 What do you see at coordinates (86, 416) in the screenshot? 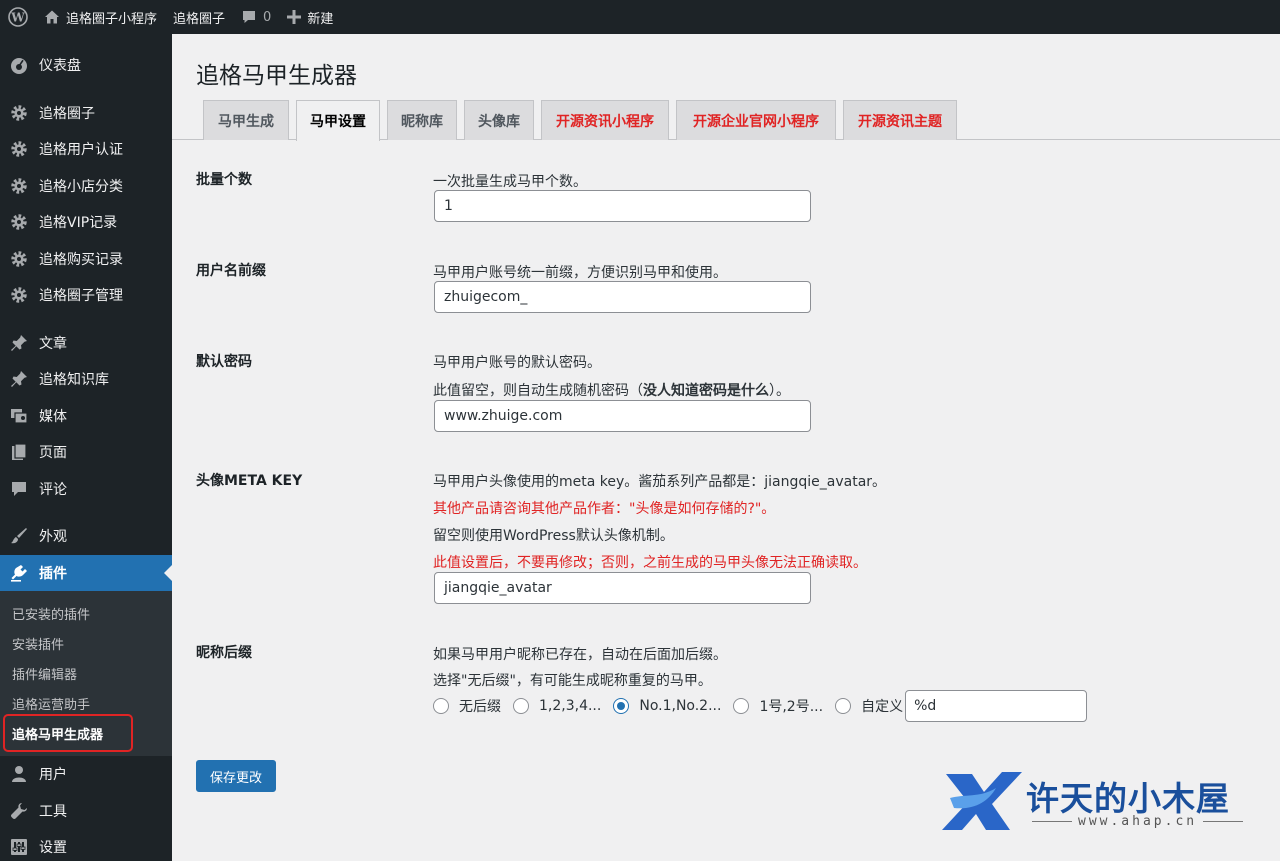
I see `menu-media: 媒体` at bounding box center [86, 416].